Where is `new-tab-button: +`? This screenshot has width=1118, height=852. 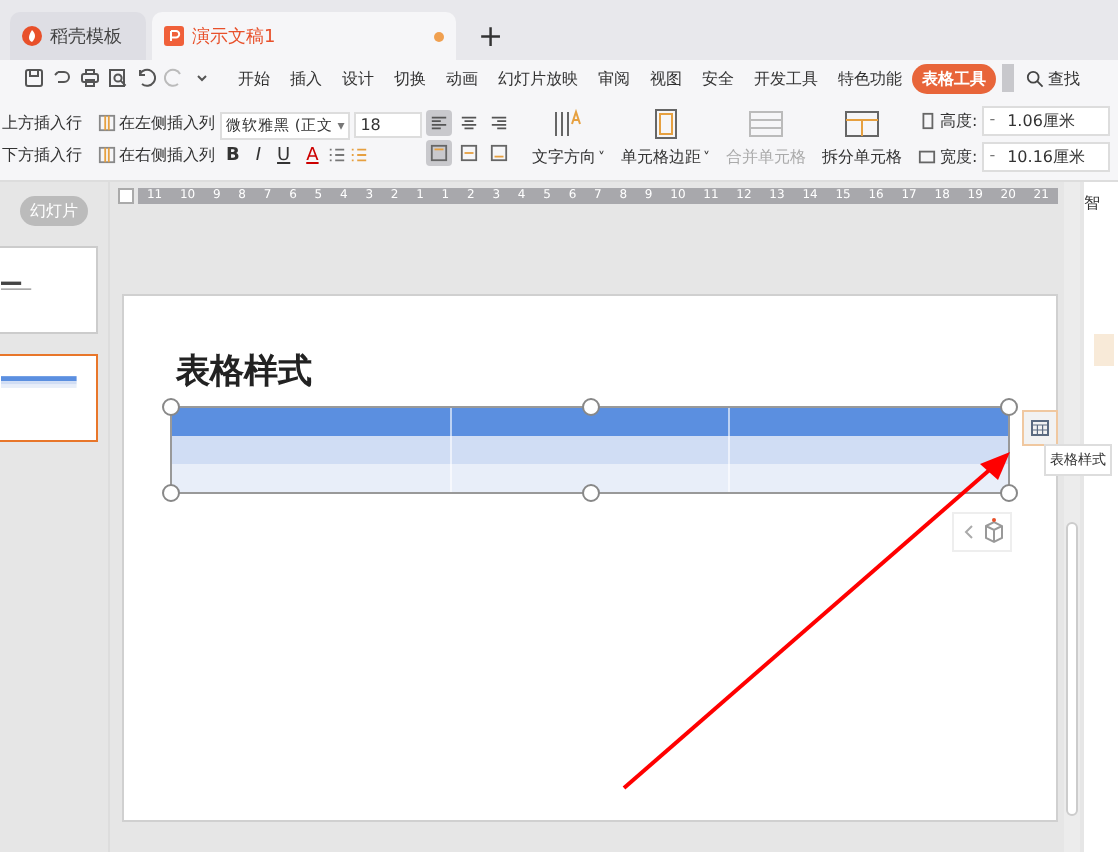 new-tab-button: + is located at coordinates (491, 36).